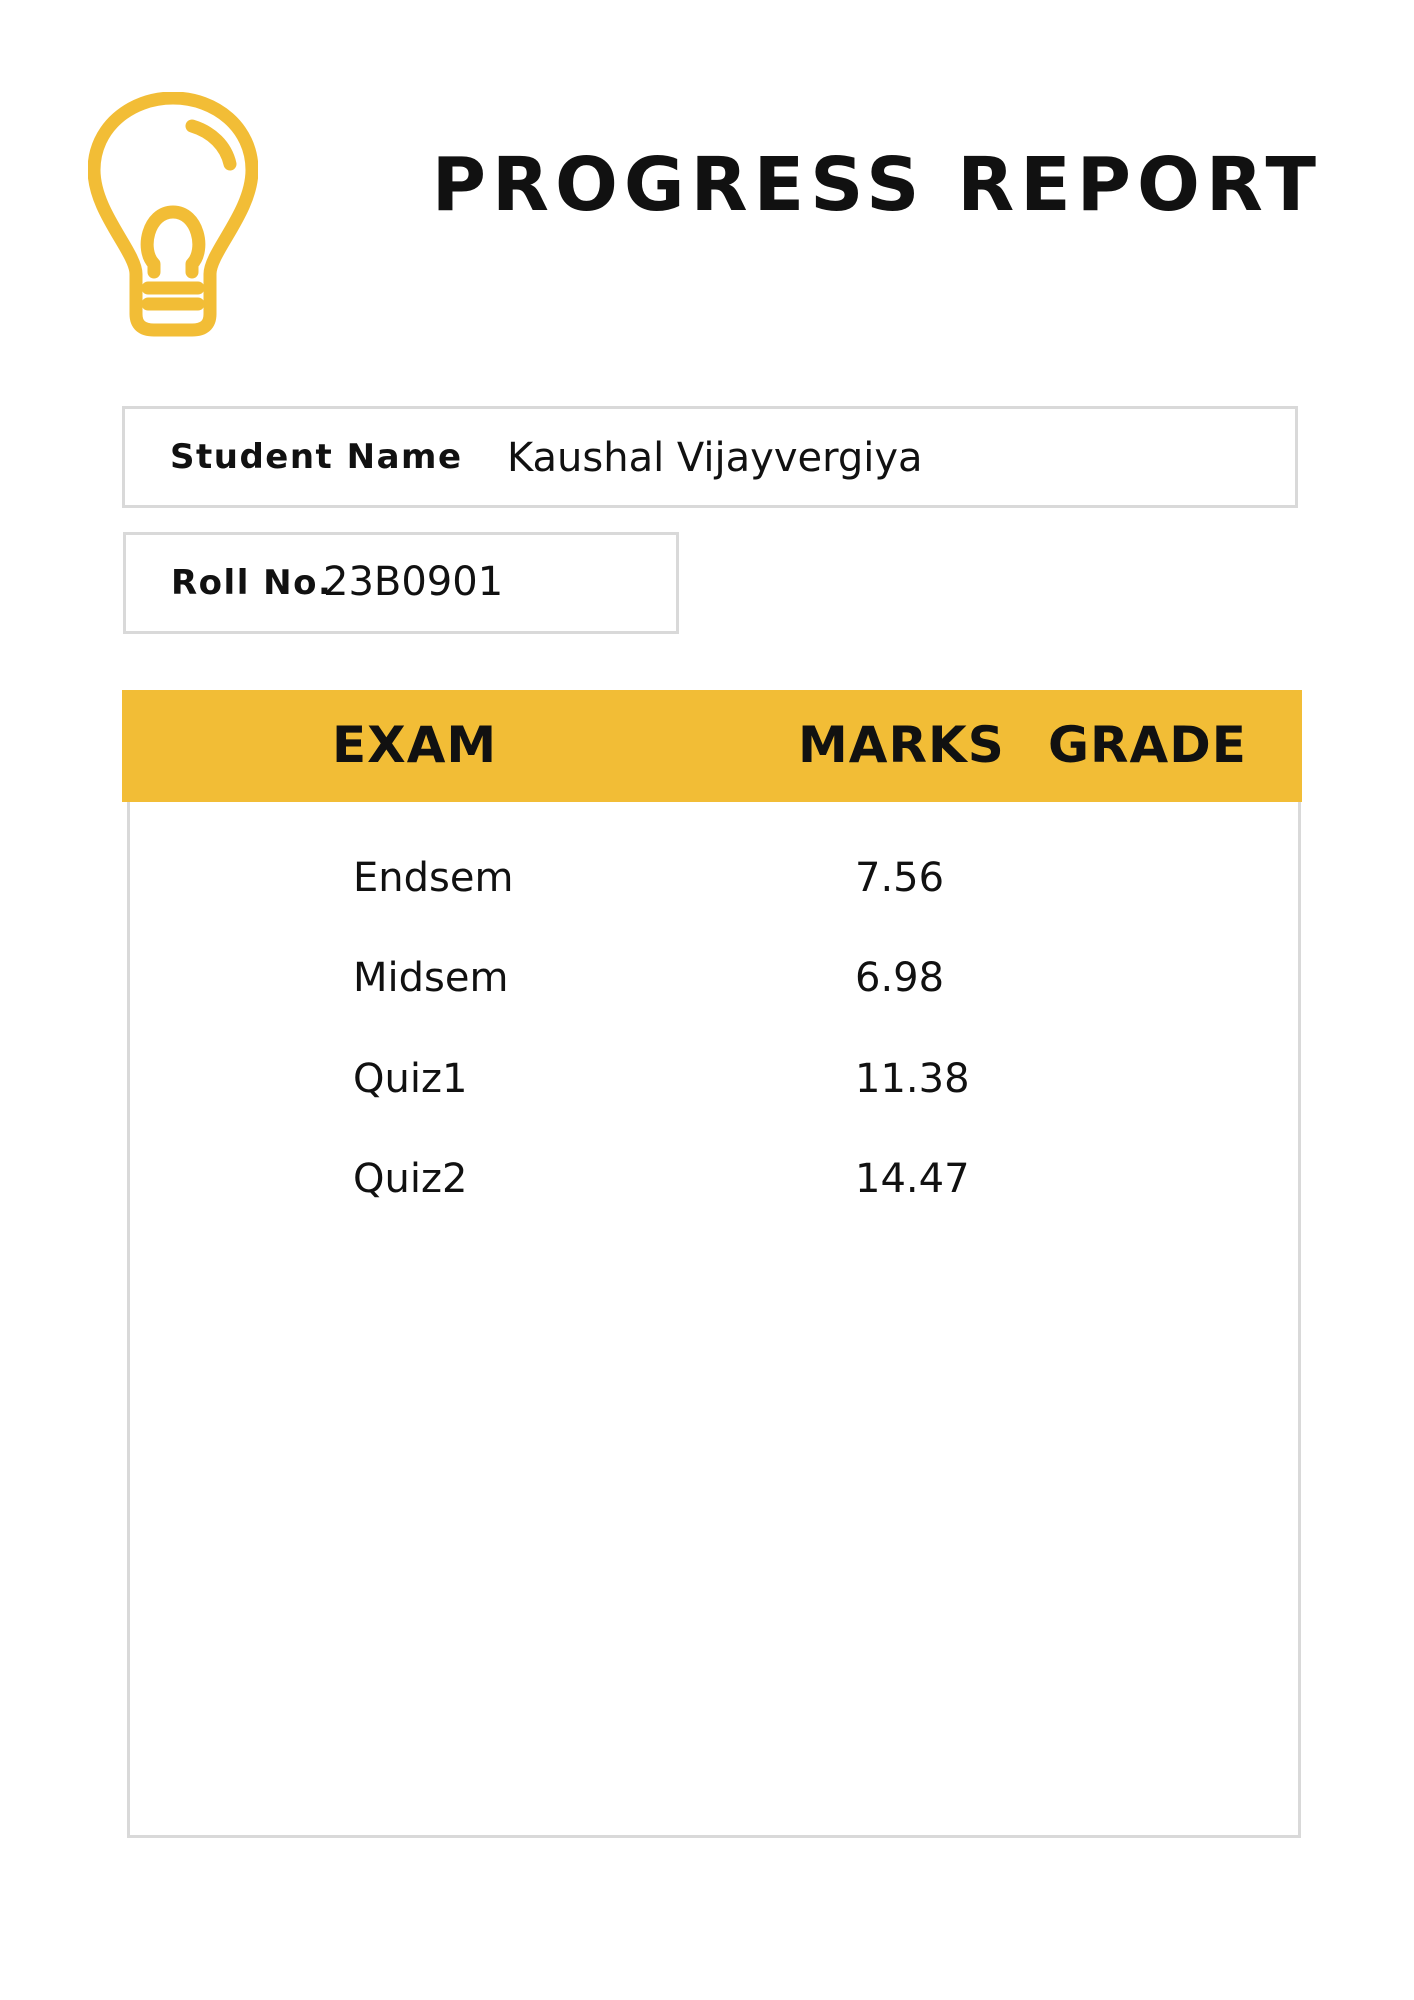 This screenshot has width=1414, height=2000. Describe the element at coordinates (252, 583) in the screenshot. I see `roll-number-label: Roll No.` at that location.